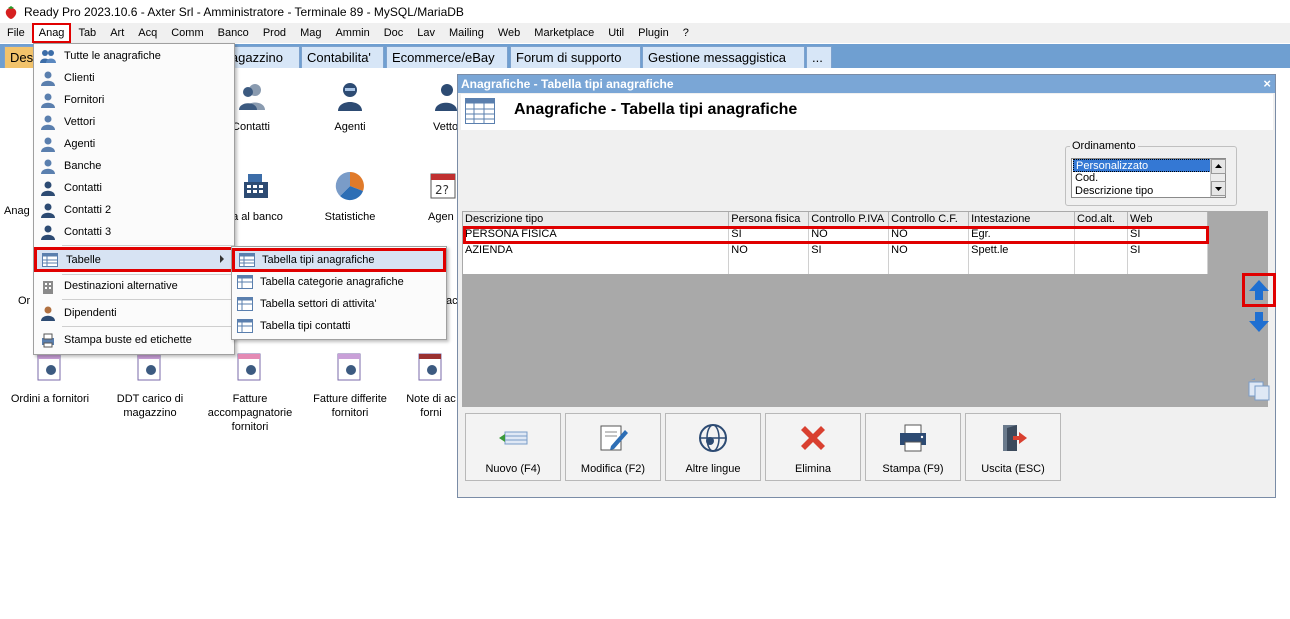 This screenshot has width=1290, height=619. What do you see at coordinates (713, 447) in the screenshot?
I see `altre-lingue-button: Altre lingue` at bounding box center [713, 447].